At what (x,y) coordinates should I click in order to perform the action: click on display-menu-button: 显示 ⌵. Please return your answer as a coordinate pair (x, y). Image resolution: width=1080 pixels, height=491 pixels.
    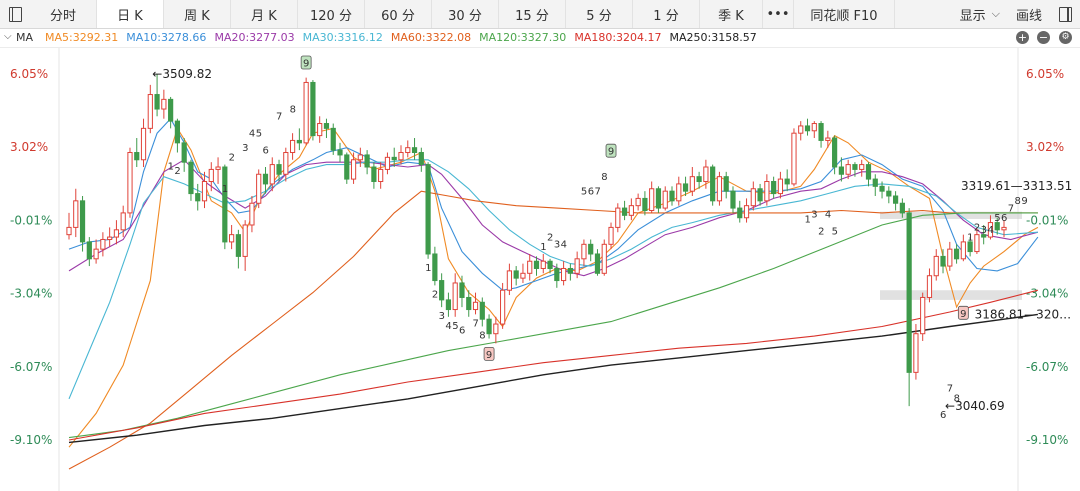
    Looking at the image, I should click on (980, 14).